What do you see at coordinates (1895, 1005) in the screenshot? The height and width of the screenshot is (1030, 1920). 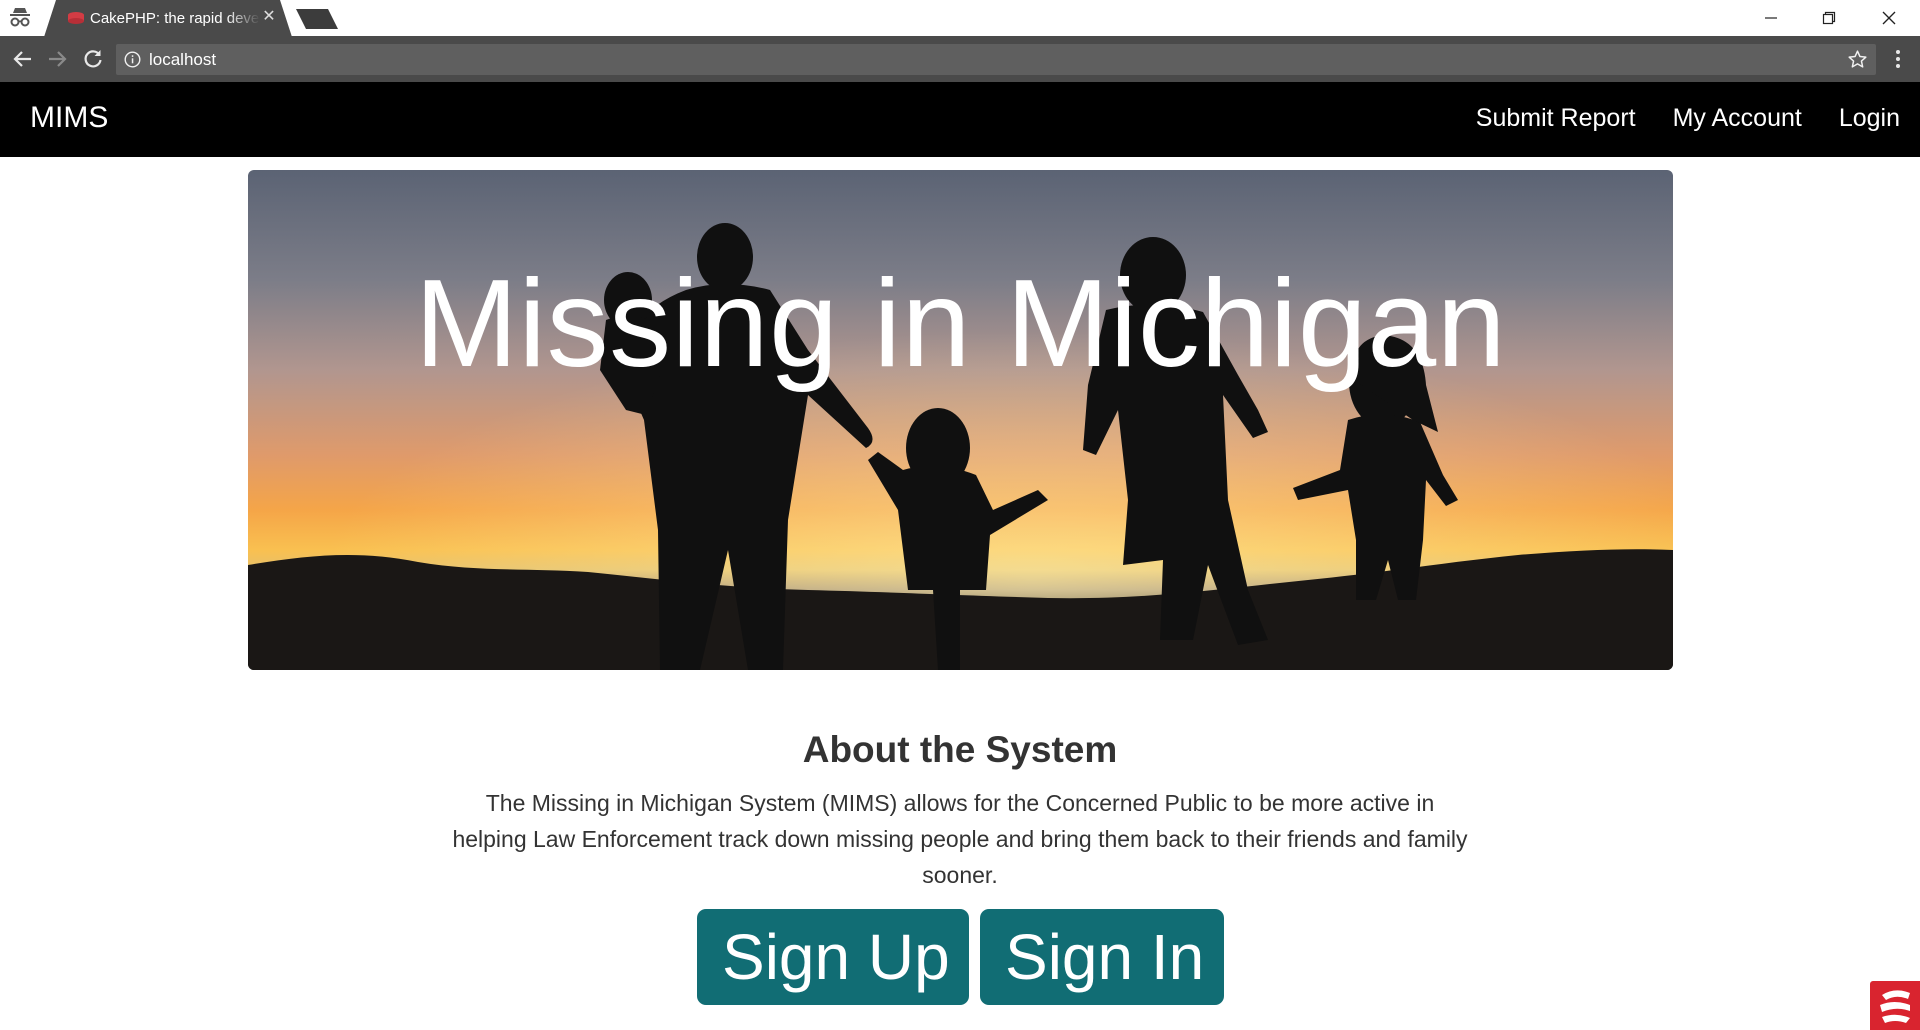 I see `widget-icon` at bounding box center [1895, 1005].